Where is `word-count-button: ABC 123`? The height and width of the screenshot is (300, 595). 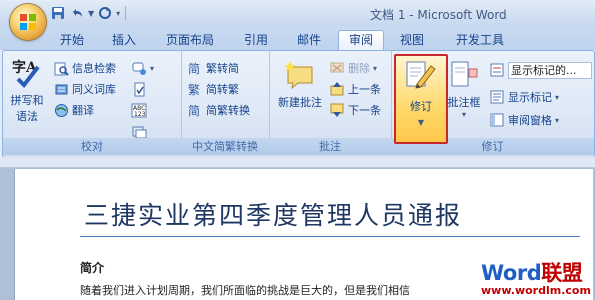
word-count-button: ABC 123 is located at coordinates (139, 110).